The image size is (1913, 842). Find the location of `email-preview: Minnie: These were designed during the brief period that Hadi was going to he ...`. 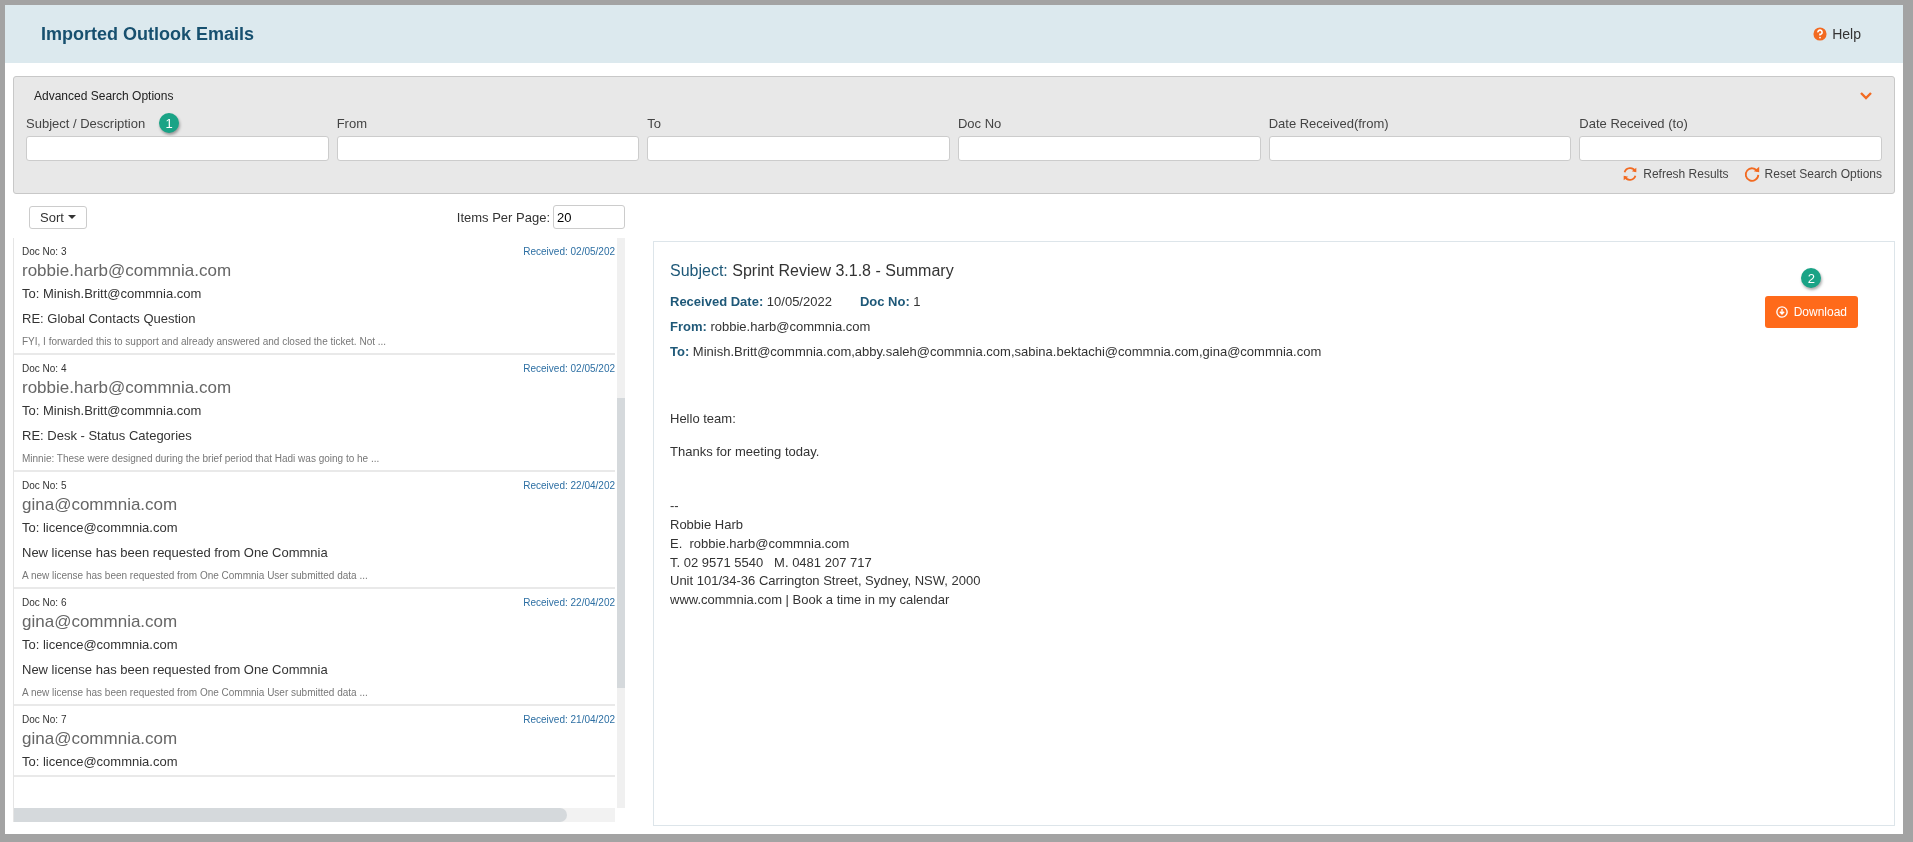

email-preview: Minnie: These were designed during the brief period that Hadi was going to he ... is located at coordinates (201, 458).